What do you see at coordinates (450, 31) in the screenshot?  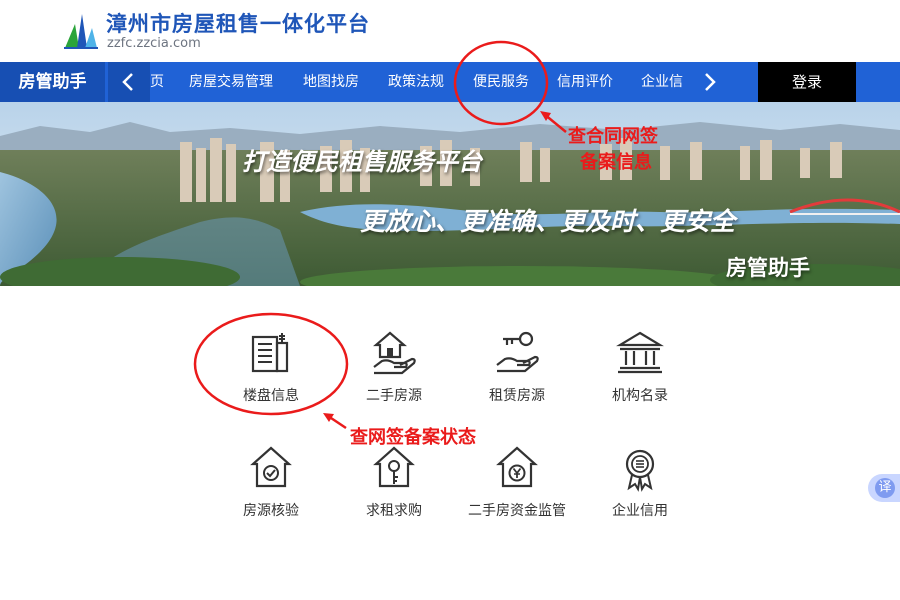 I see `site-header: 漳州市房屋租售一体化平台 zzfc.zzcia.com` at bounding box center [450, 31].